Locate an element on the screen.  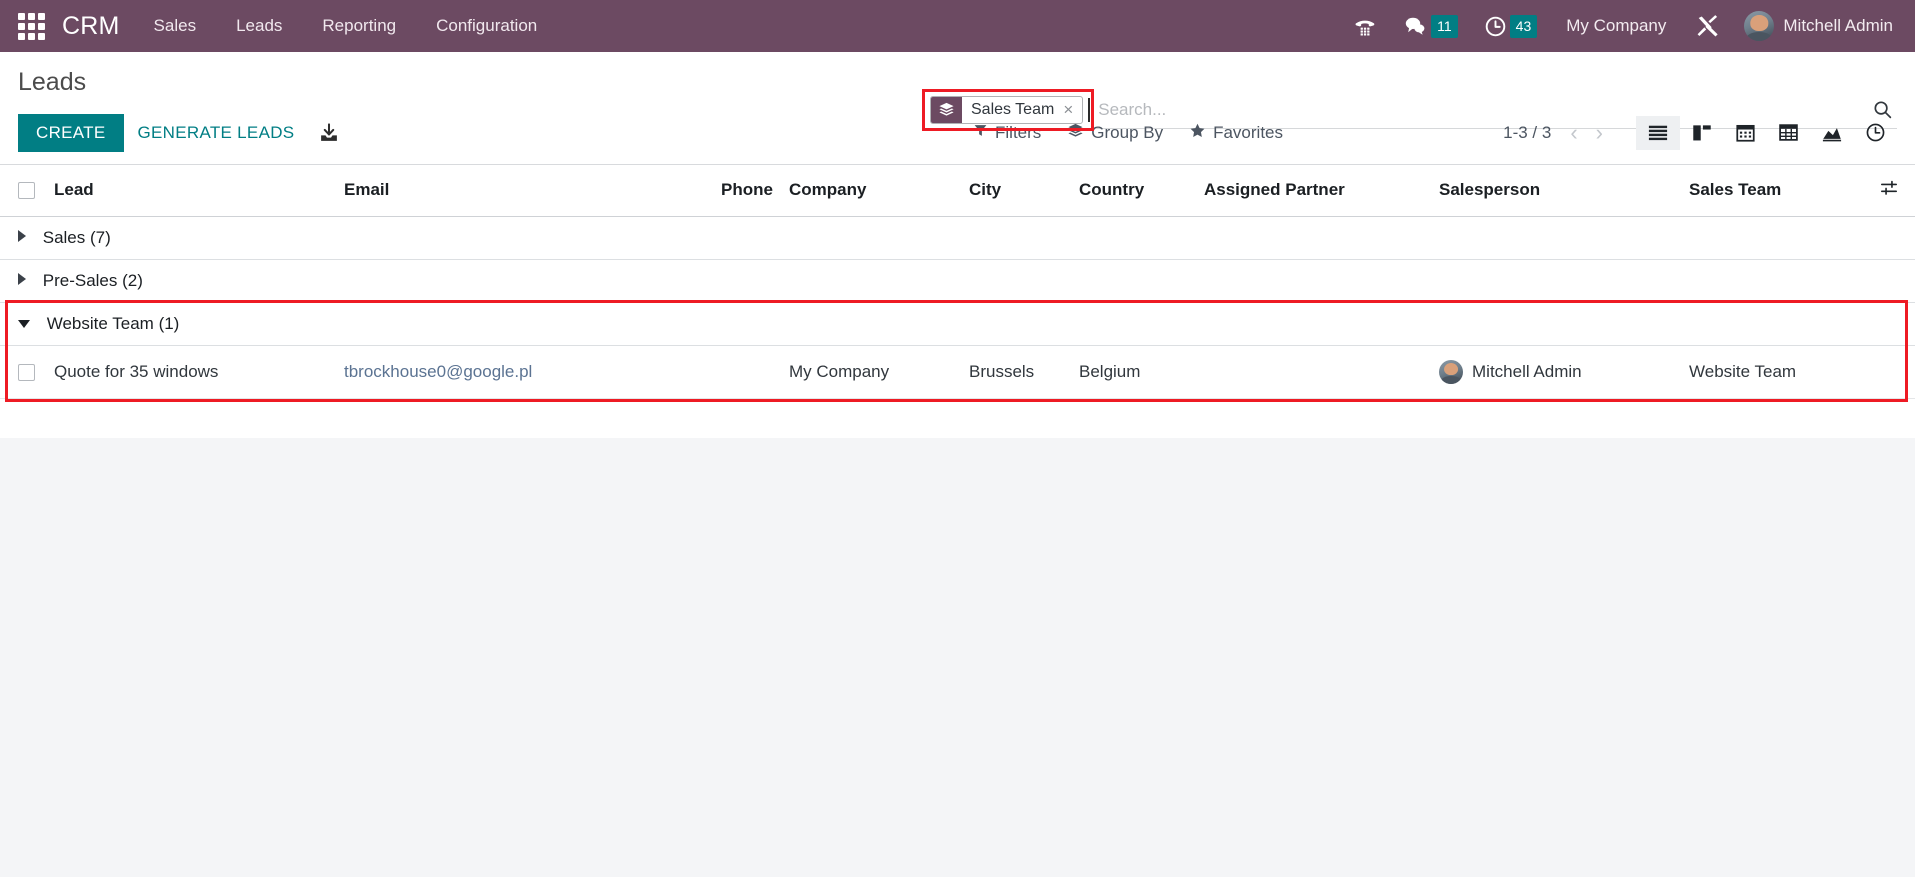
pager: 1-3 / 3 ‹ › is located at coordinates (1552, 133).